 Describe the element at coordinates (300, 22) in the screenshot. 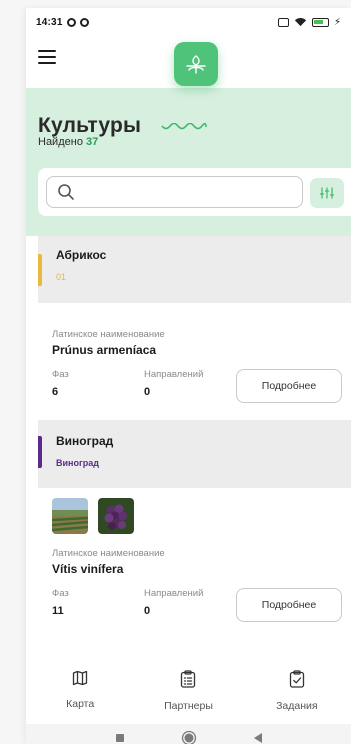

I see `wifi-icon` at that location.